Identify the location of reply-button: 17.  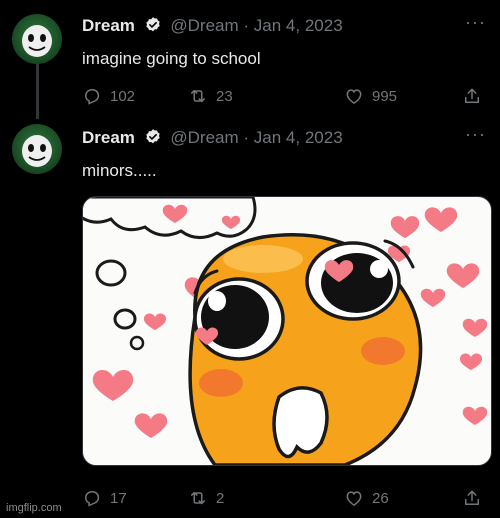
(104, 498).